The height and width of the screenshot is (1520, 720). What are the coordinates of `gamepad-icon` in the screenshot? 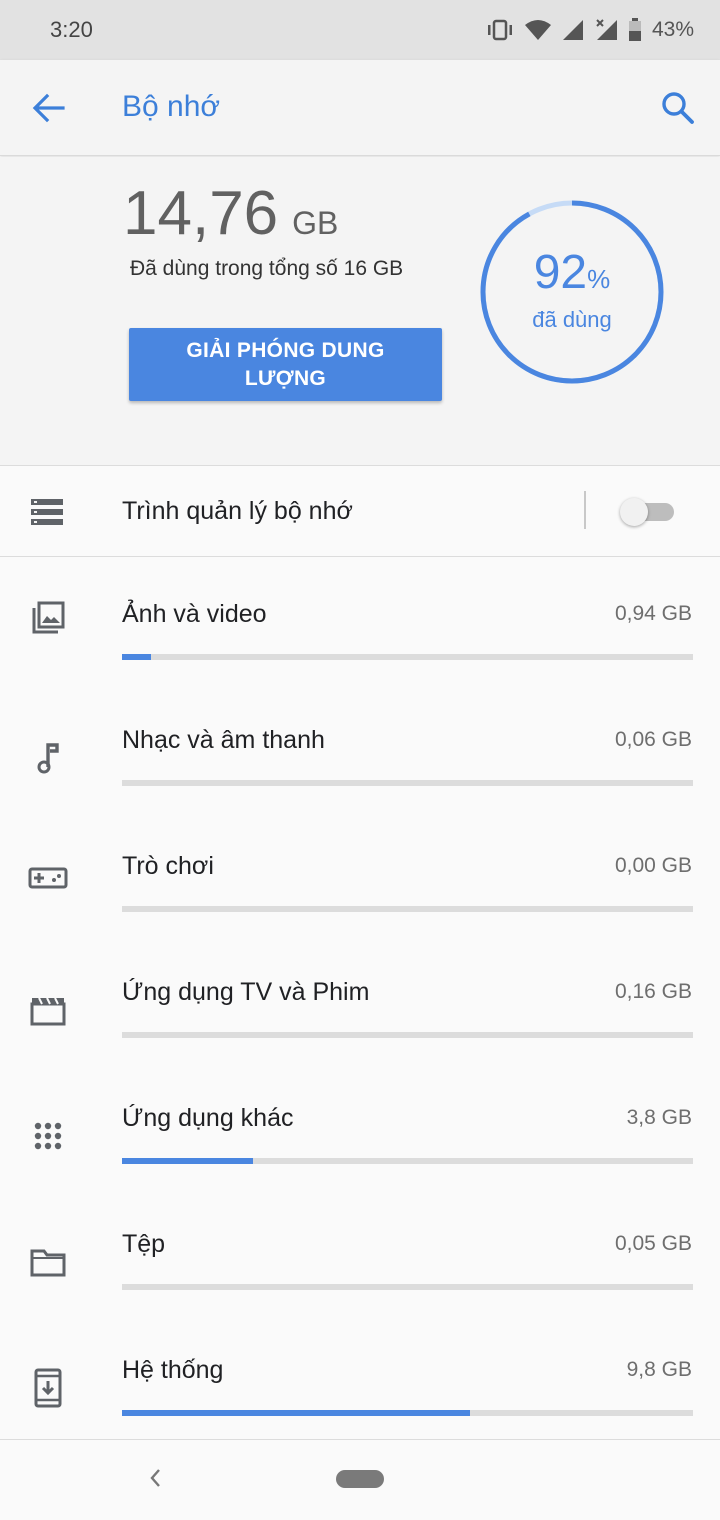 It's located at (48, 878).